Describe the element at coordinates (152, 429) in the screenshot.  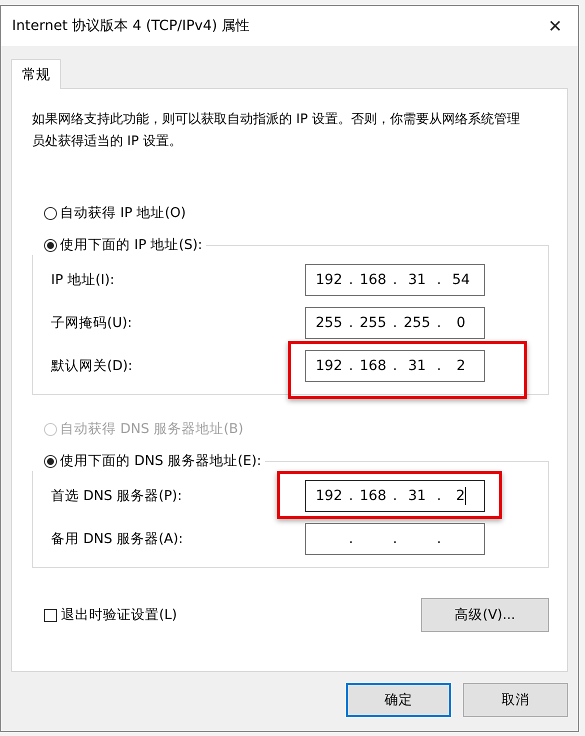
I see `radio-label: 自动获得 DNS 服务器地址(B)` at that location.